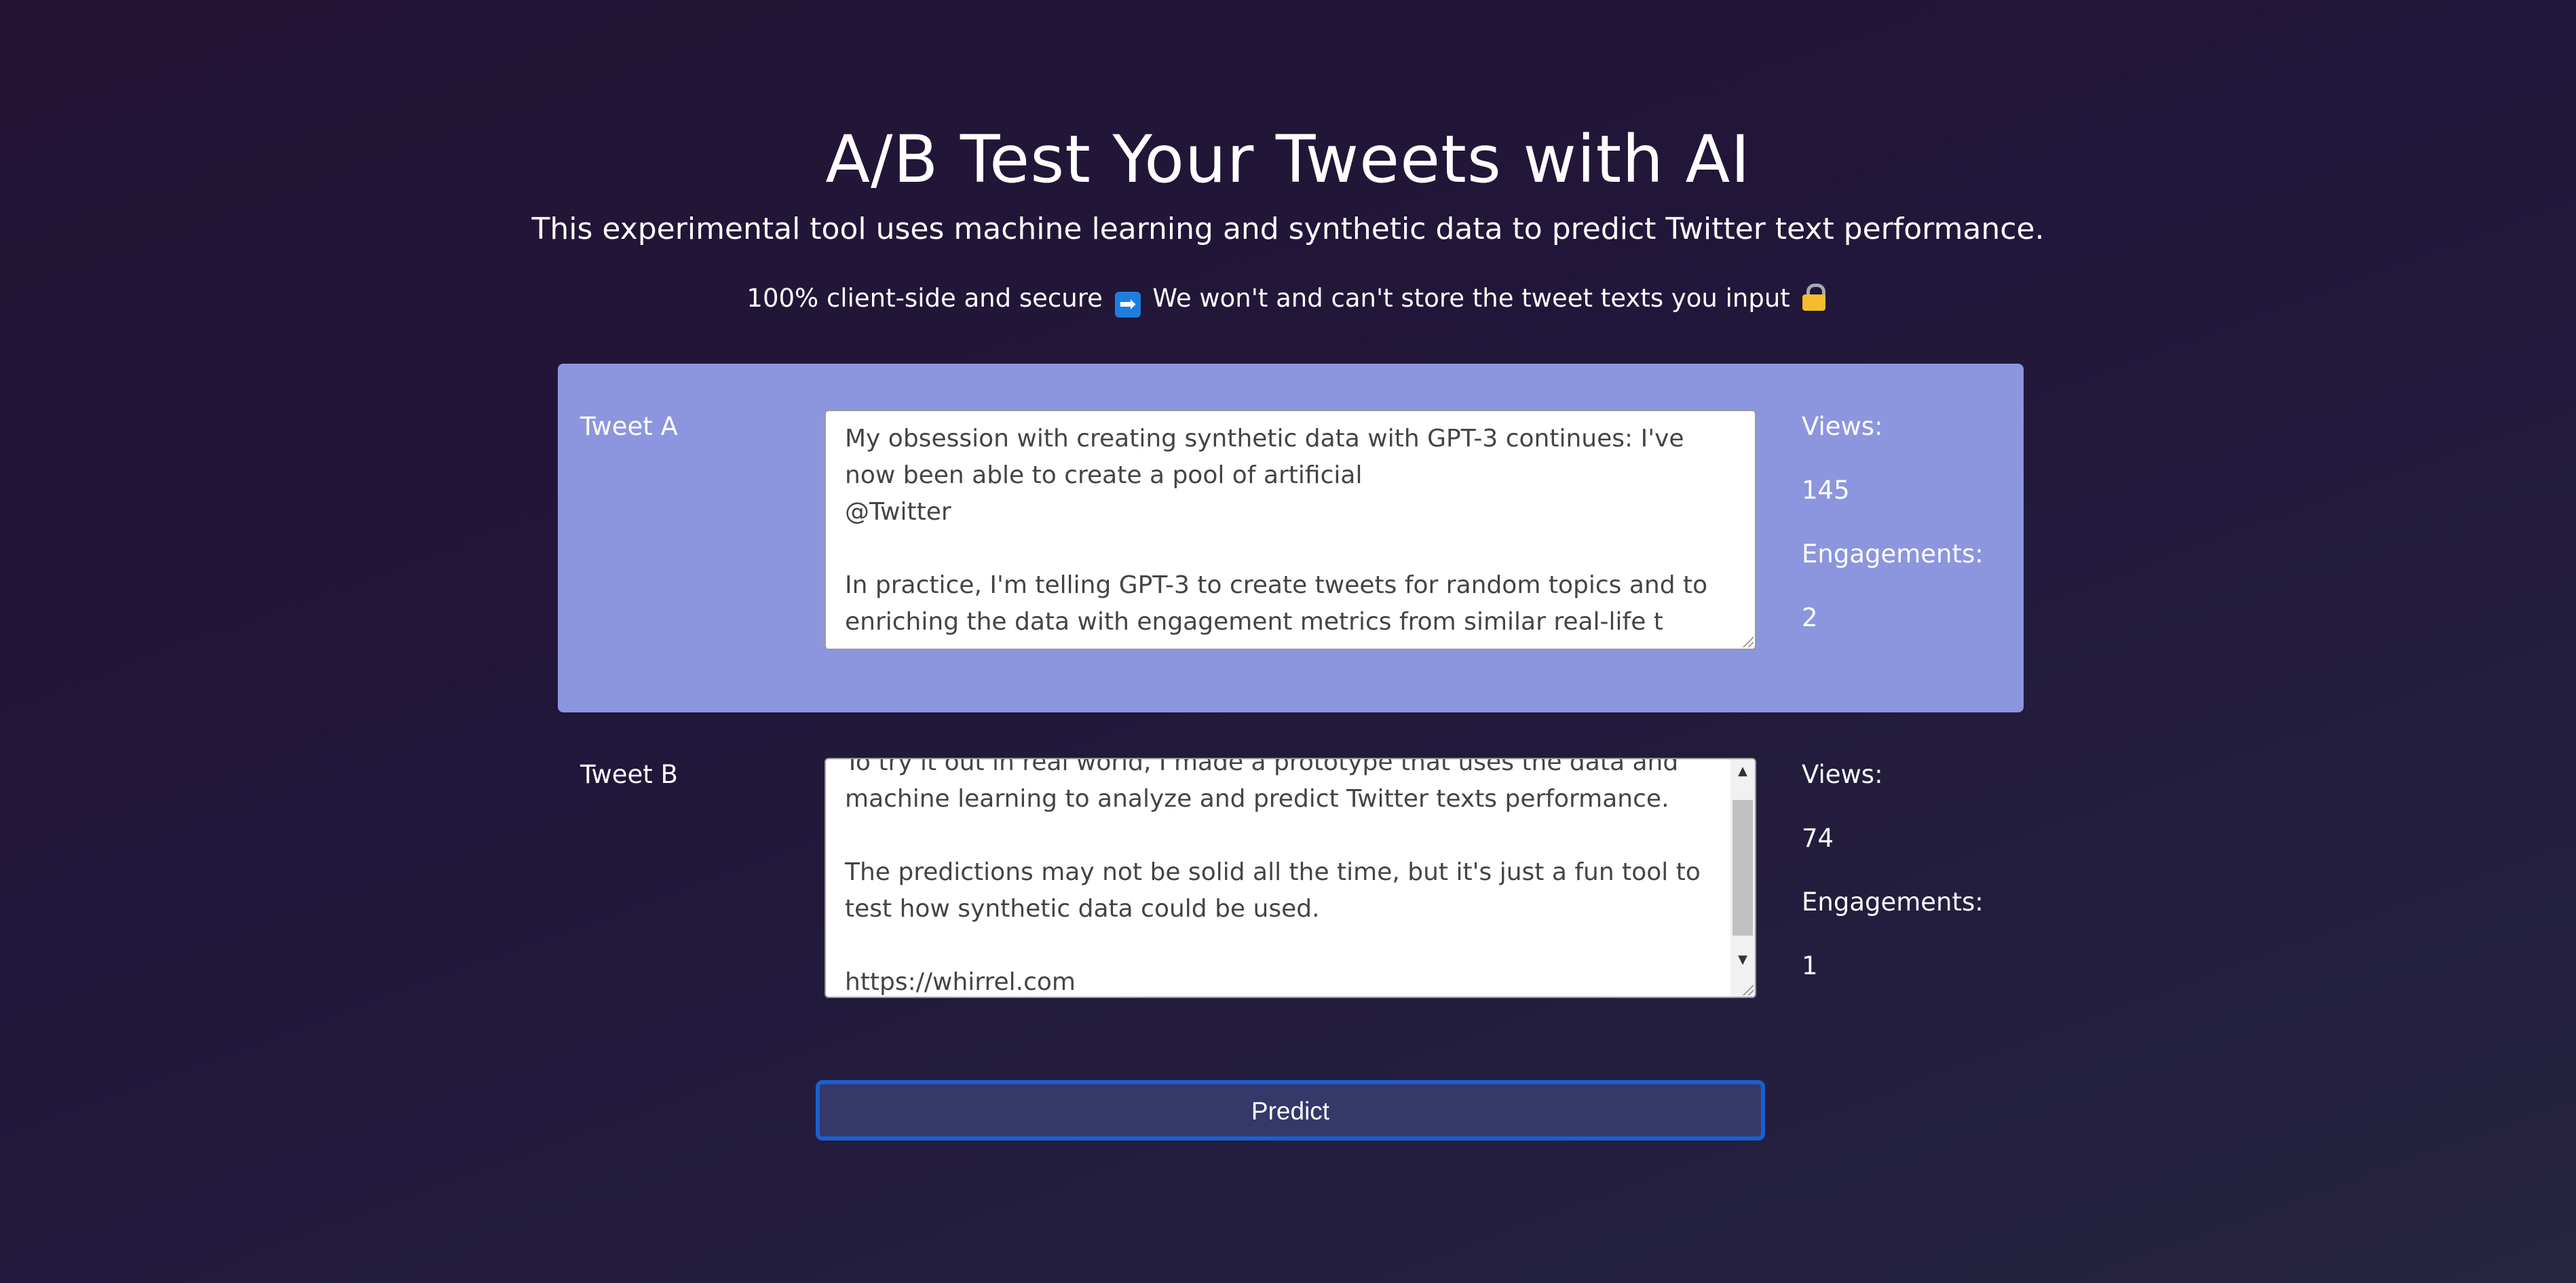 The width and height of the screenshot is (2576, 1283). What do you see at coordinates (1893, 554) in the screenshot?
I see `tweet-a-engagements-label: Engagements:` at bounding box center [1893, 554].